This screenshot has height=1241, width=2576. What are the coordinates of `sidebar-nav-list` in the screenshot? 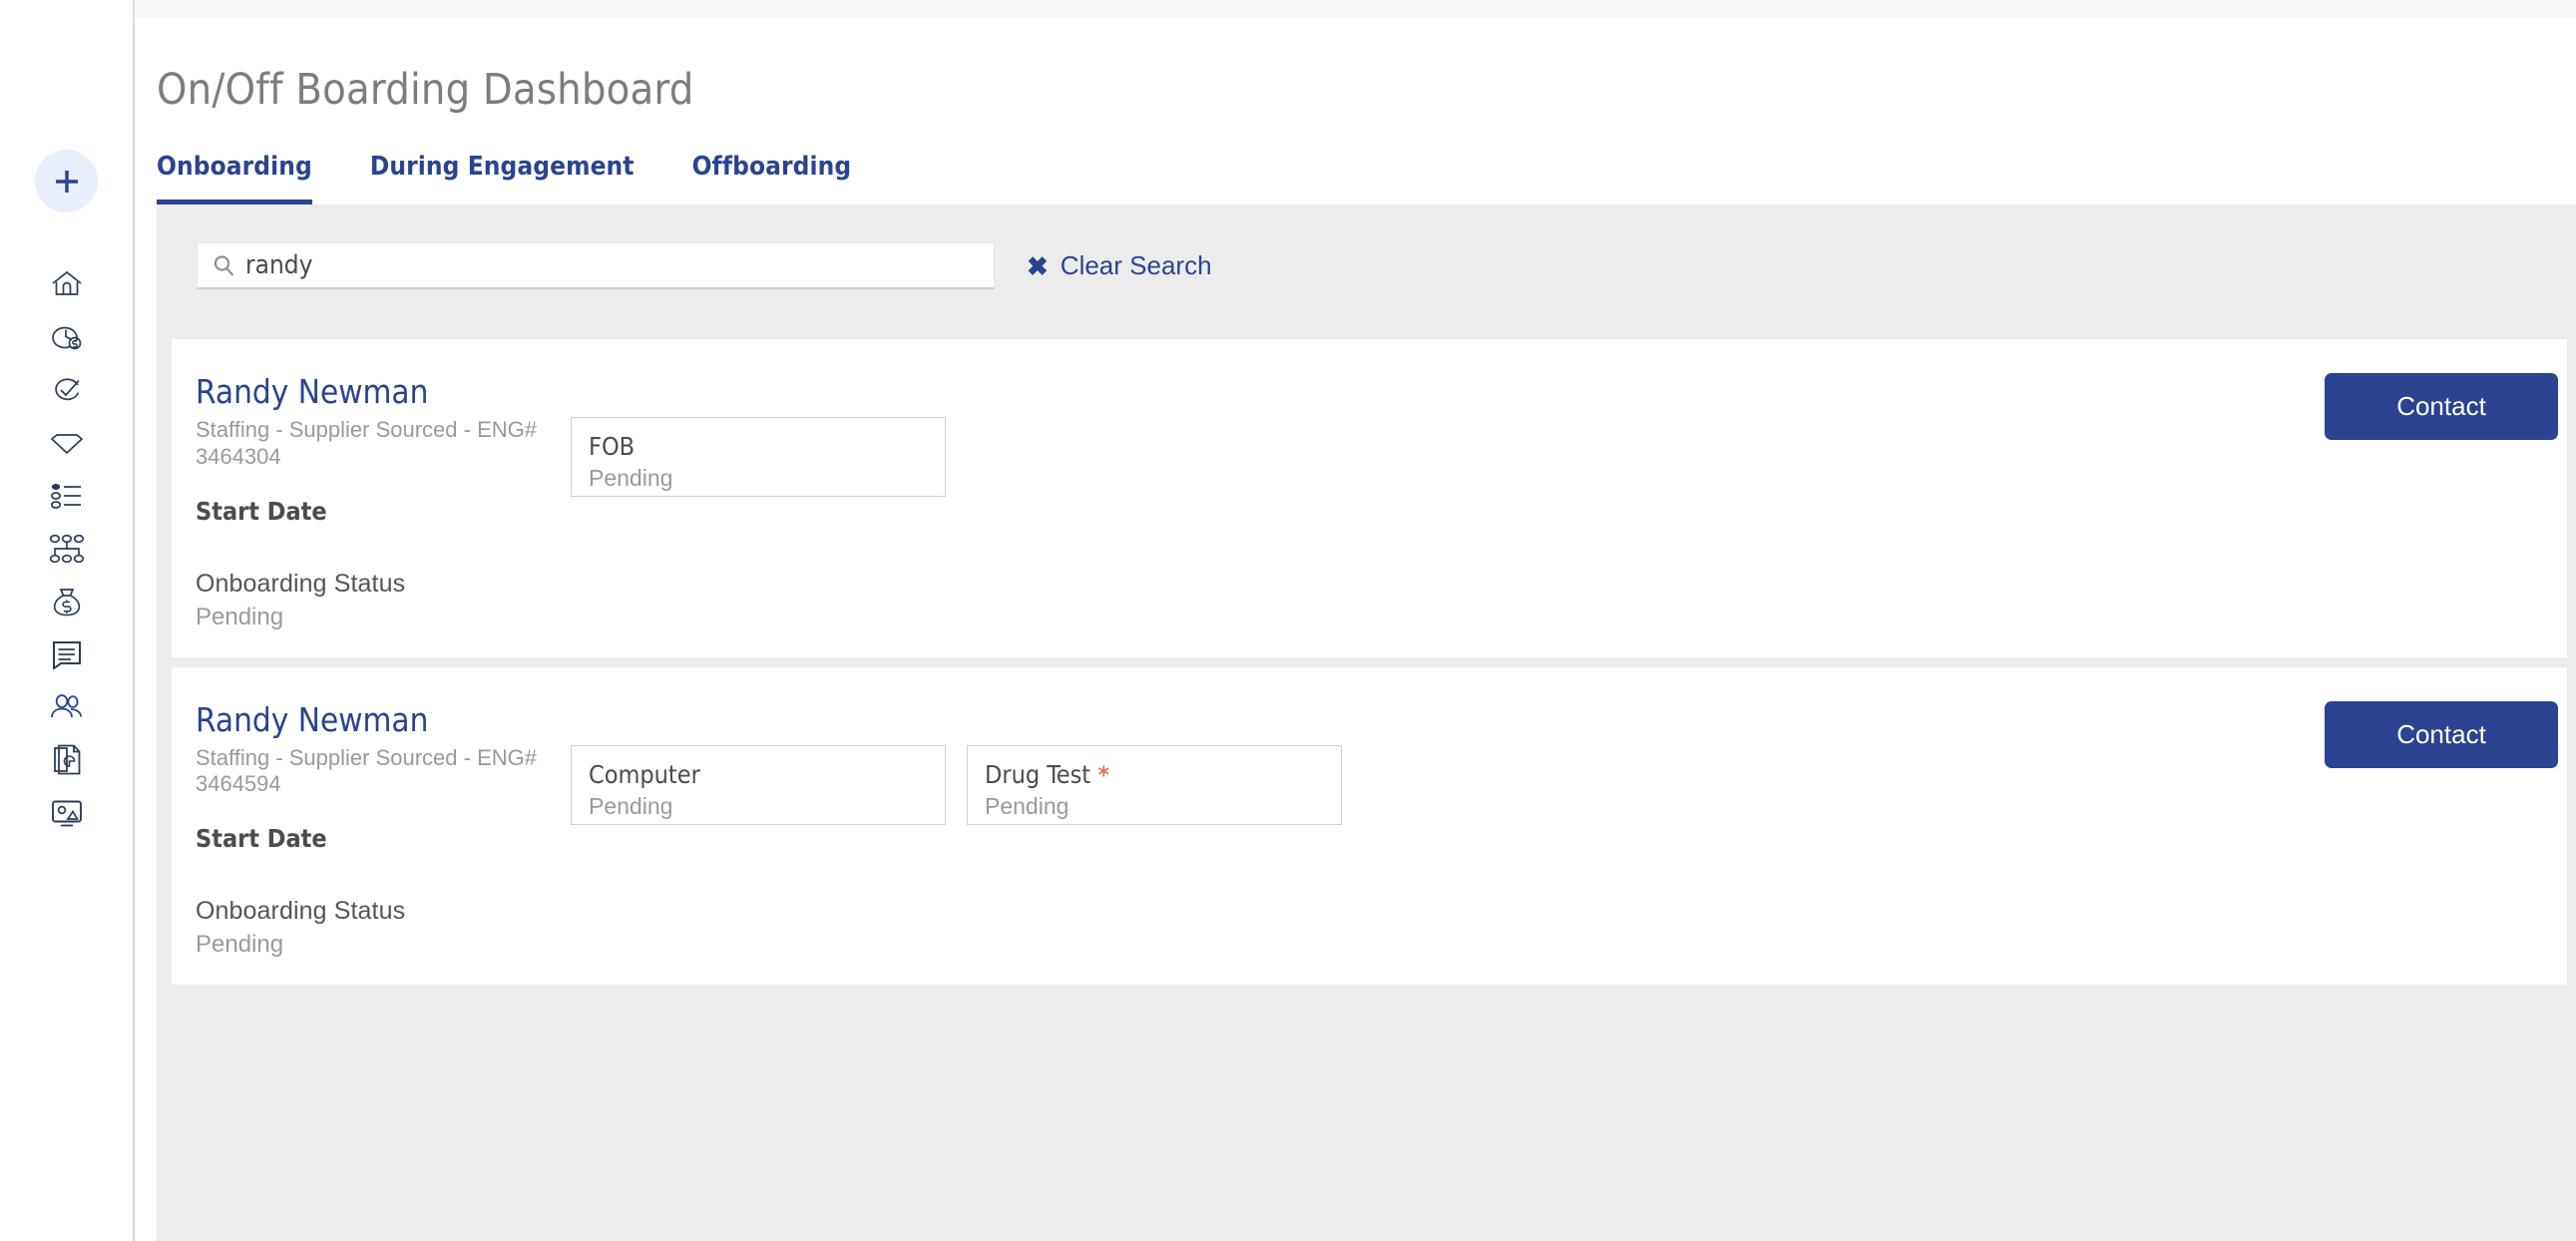 It's located at (67, 548).